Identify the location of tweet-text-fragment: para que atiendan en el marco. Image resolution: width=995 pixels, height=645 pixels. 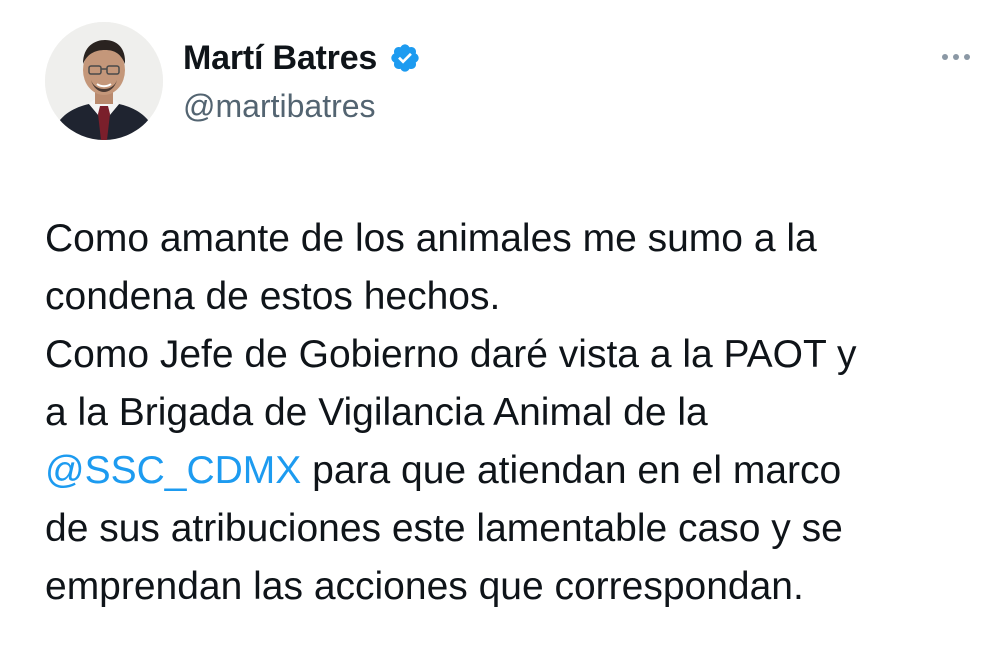
(571, 470).